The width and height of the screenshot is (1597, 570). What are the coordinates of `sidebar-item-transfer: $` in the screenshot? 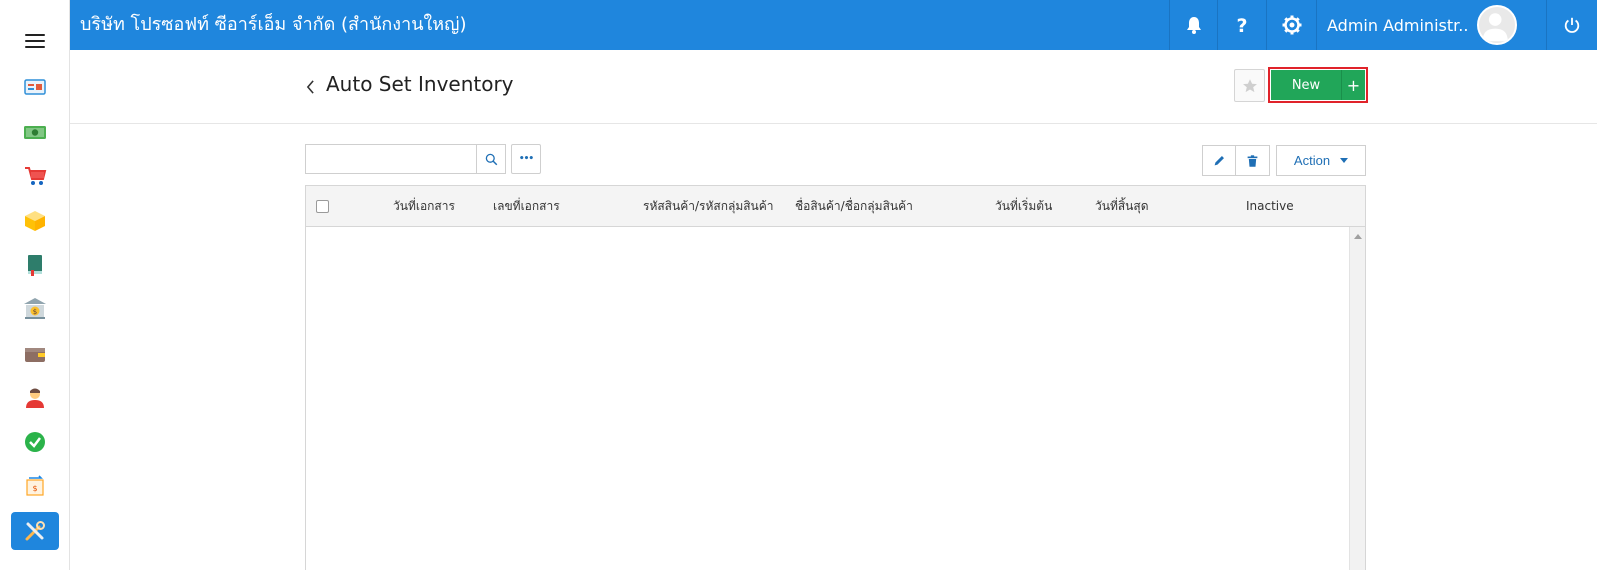 It's located at (35, 486).